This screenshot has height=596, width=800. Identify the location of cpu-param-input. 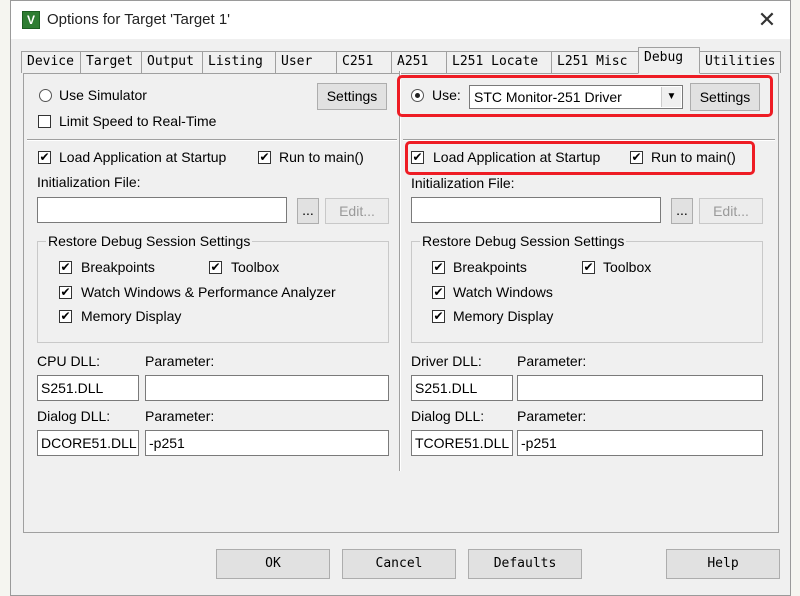
(267, 388).